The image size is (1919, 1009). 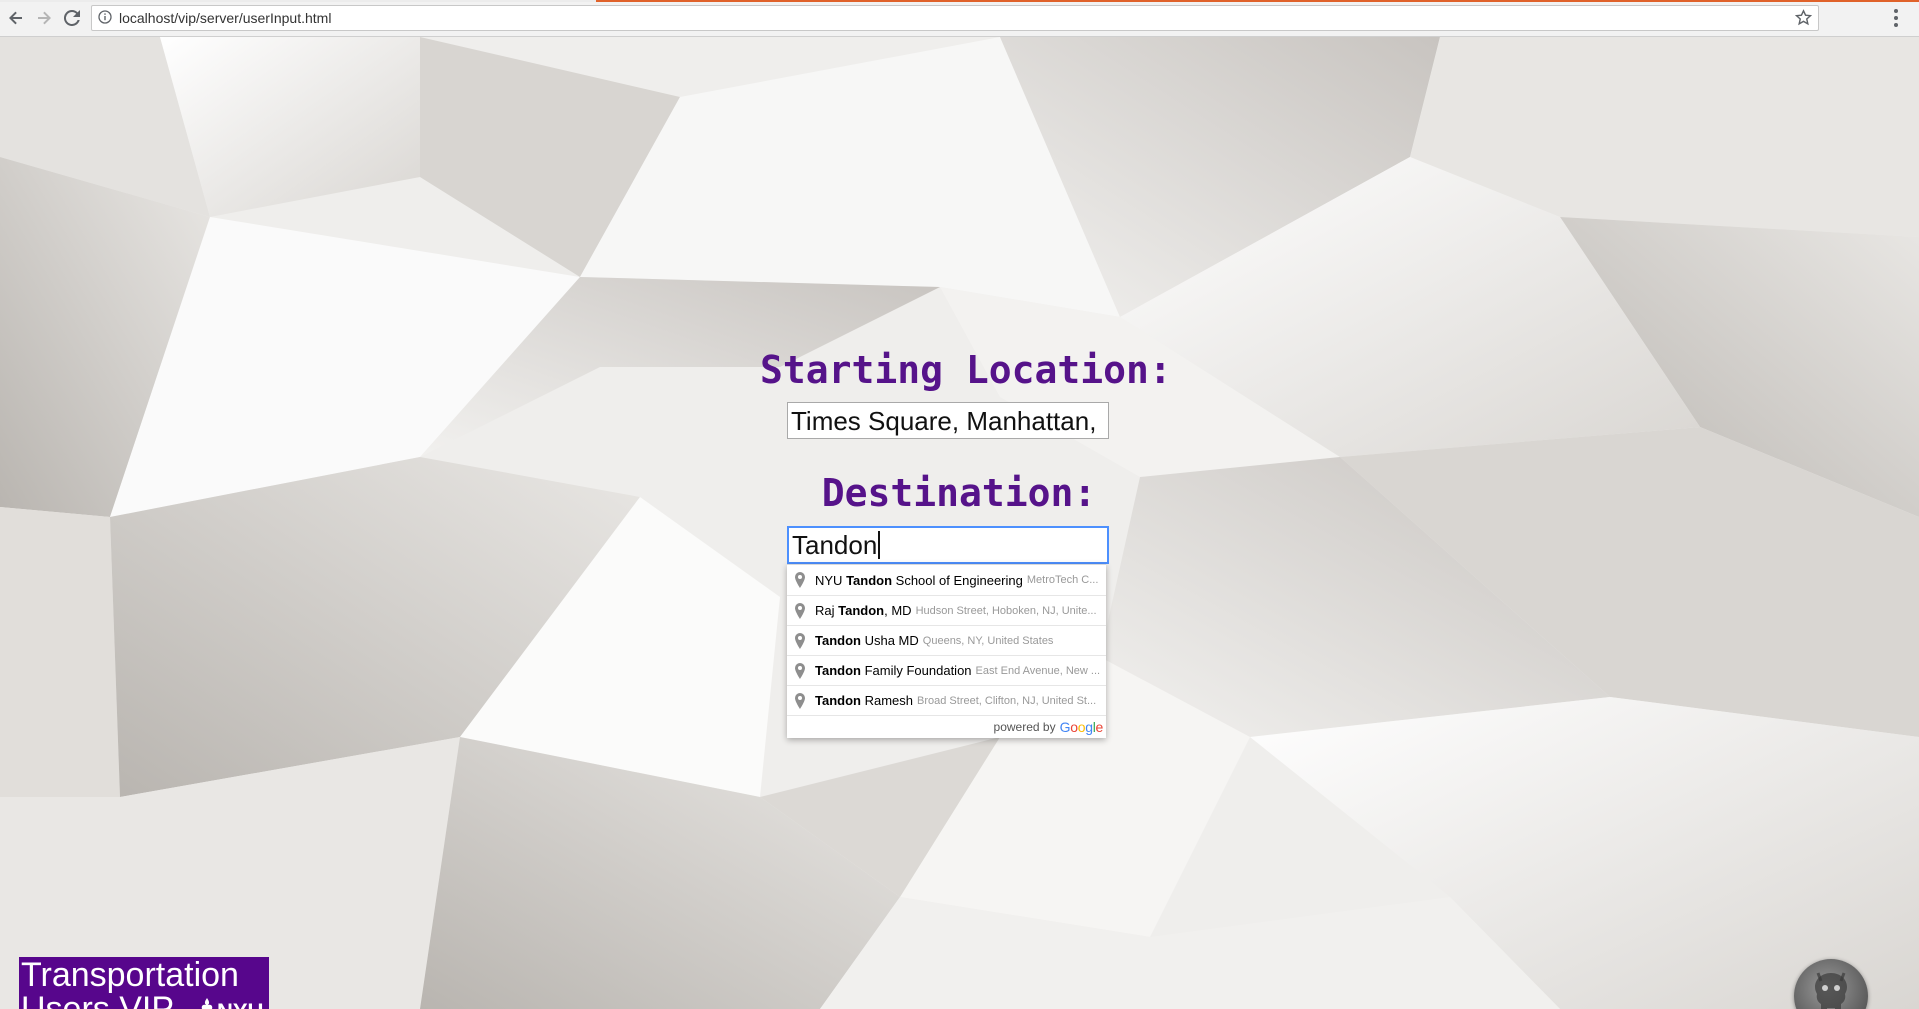 I want to click on browser-toolbar: localhost/vip/server/userInput.html, so click(x=959, y=18).